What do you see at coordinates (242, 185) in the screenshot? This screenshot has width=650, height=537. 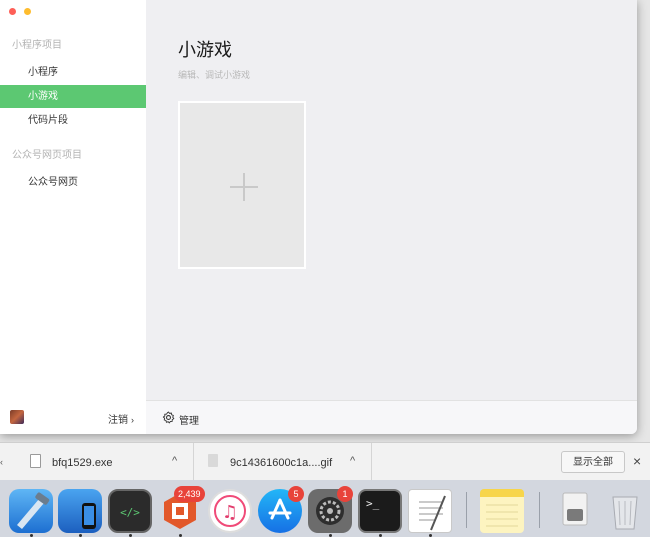 I see `add-project-card` at bounding box center [242, 185].